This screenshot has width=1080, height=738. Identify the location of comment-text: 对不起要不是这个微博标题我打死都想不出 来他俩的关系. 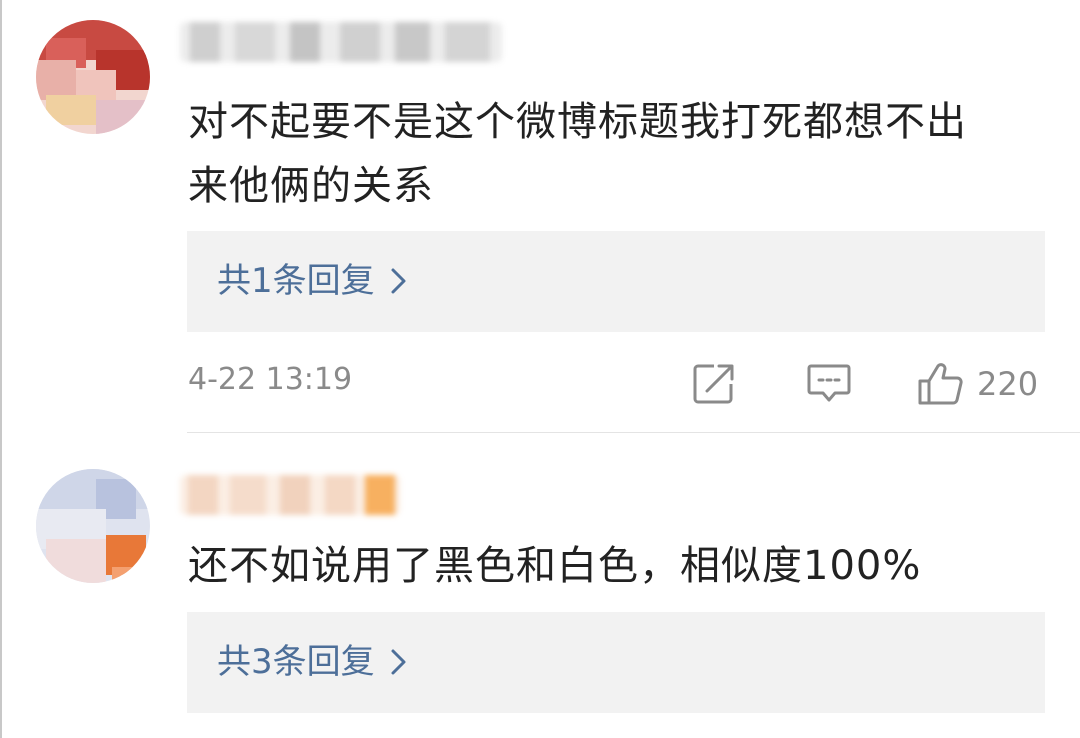
(618, 154).